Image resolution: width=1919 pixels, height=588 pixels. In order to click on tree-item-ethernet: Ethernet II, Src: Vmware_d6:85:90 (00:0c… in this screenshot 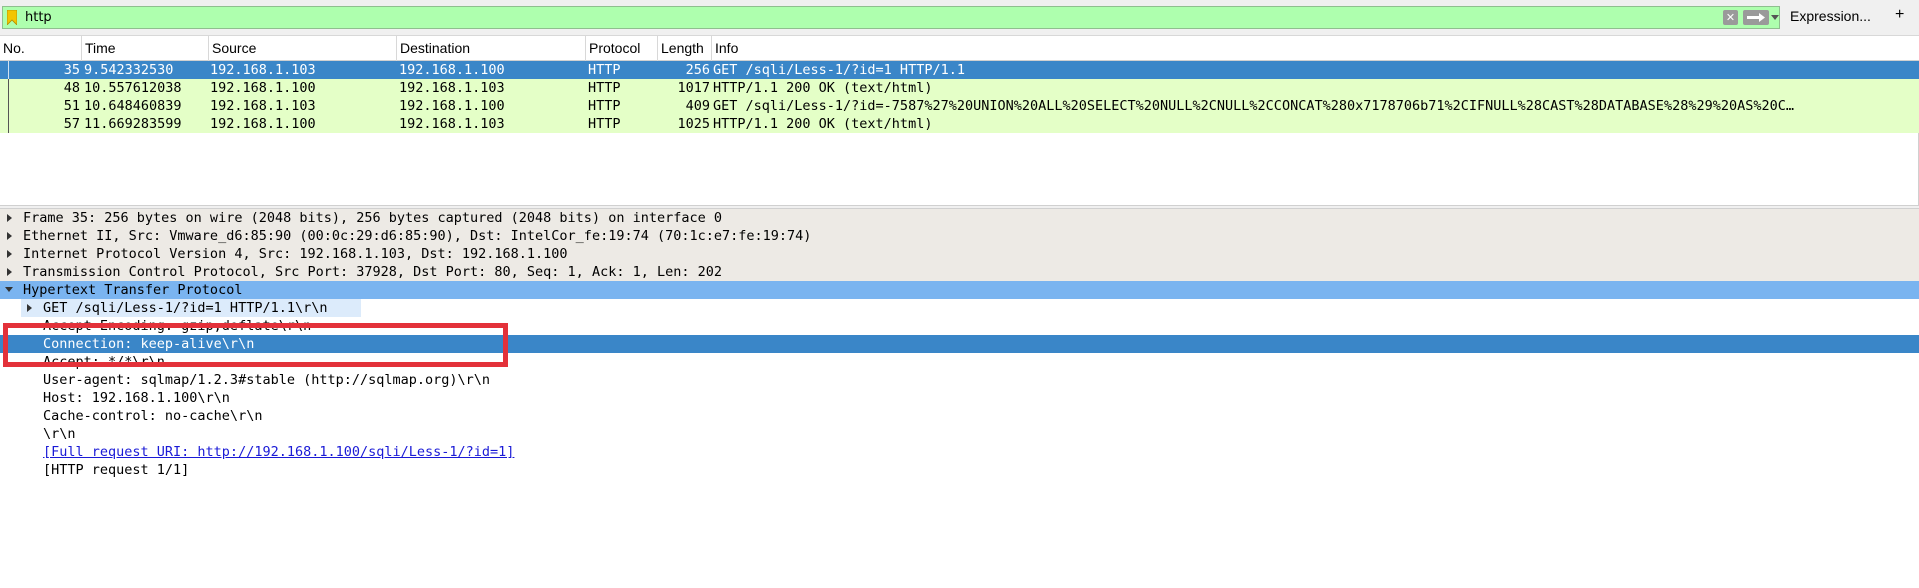, I will do `click(959, 236)`.